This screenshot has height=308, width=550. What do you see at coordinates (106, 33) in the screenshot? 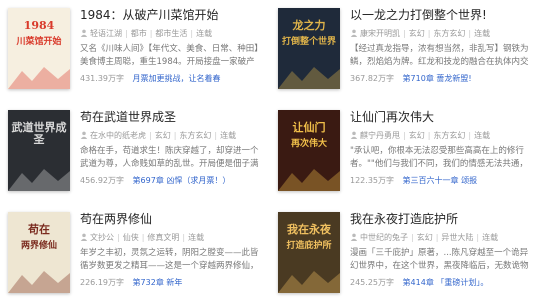
I see `author-link: 轻语江湖` at bounding box center [106, 33].